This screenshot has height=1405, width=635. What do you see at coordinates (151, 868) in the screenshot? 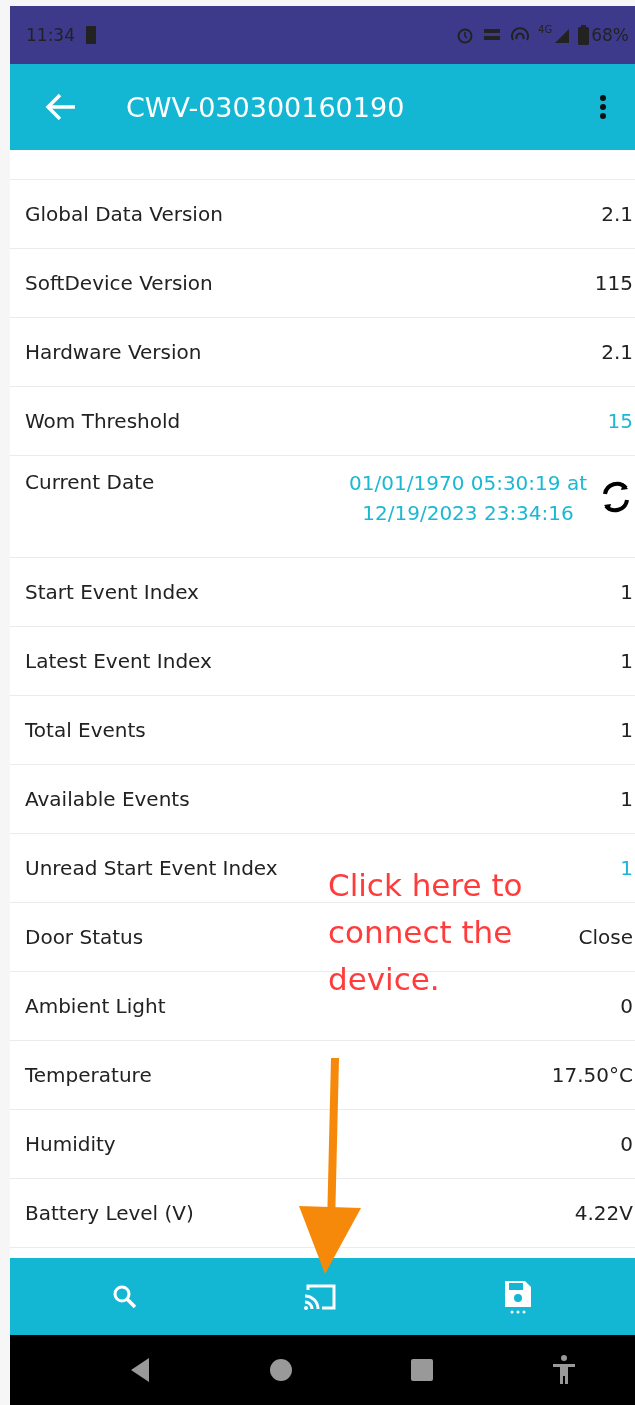
I see `row-label: Unread Start Event Index` at bounding box center [151, 868].